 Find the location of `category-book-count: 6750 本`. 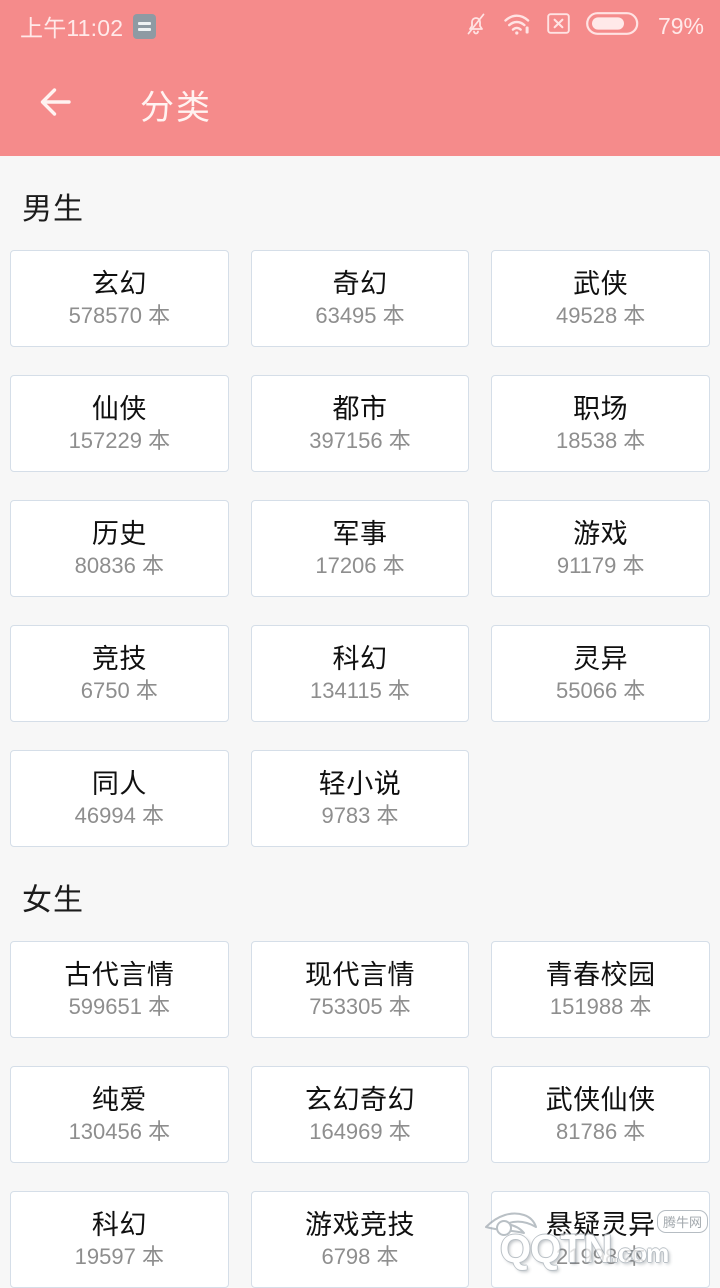

category-book-count: 6750 本 is located at coordinates (119, 691).